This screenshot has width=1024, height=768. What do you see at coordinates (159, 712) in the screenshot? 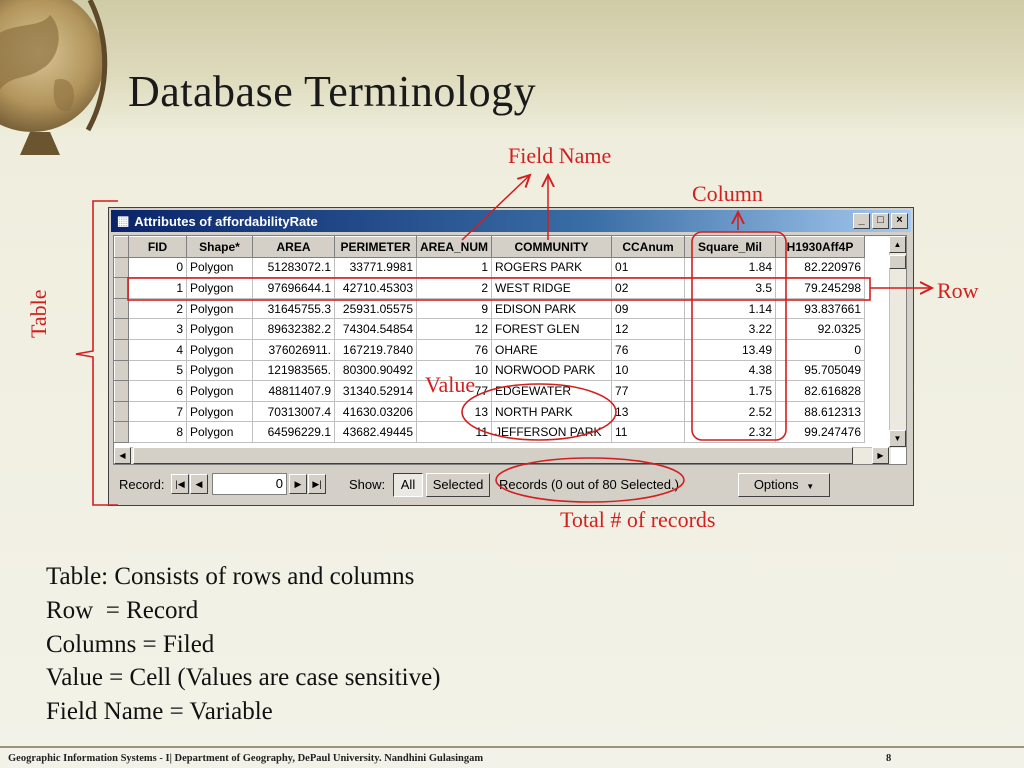
I see `definition-field-name: Field Name = Variable` at bounding box center [159, 712].